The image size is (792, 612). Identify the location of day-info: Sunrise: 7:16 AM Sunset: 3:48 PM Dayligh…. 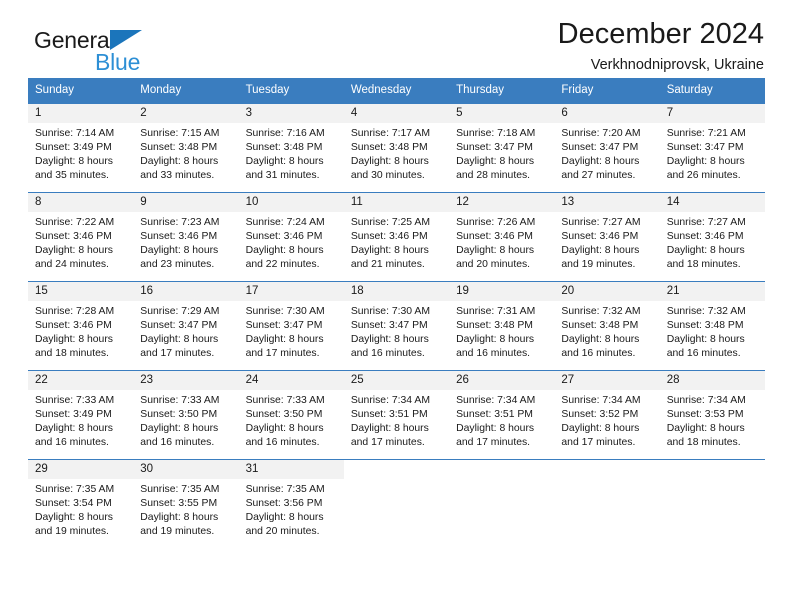
(291, 153).